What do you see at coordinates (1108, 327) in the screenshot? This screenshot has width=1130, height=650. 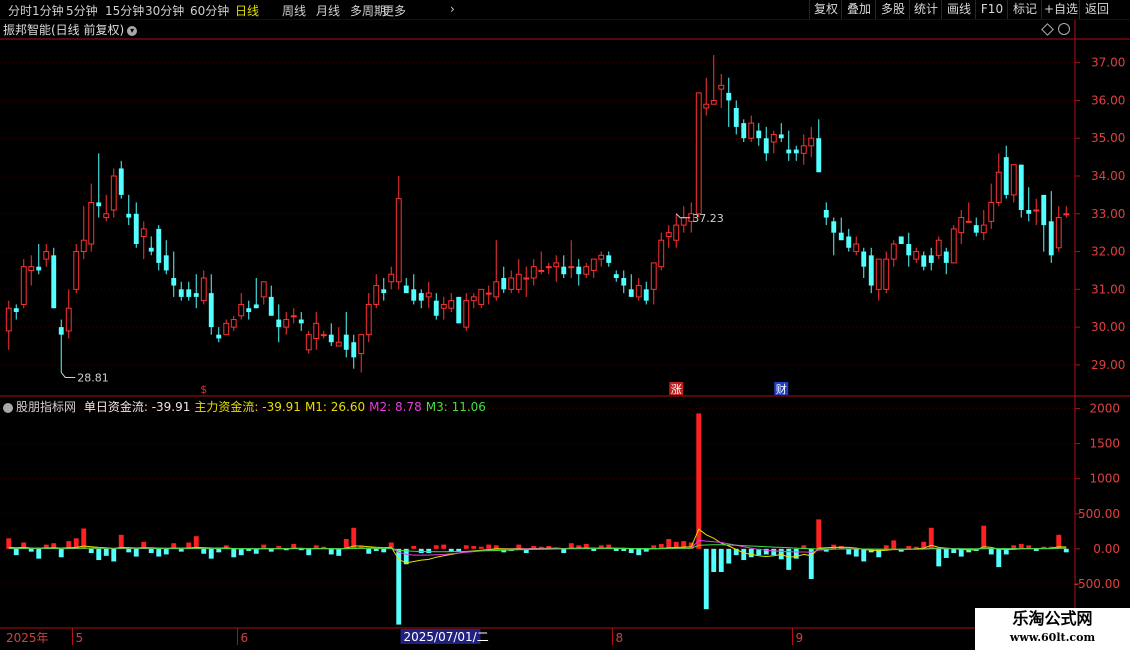 I see `price-tick-label: 30.00` at bounding box center [1108, 327].